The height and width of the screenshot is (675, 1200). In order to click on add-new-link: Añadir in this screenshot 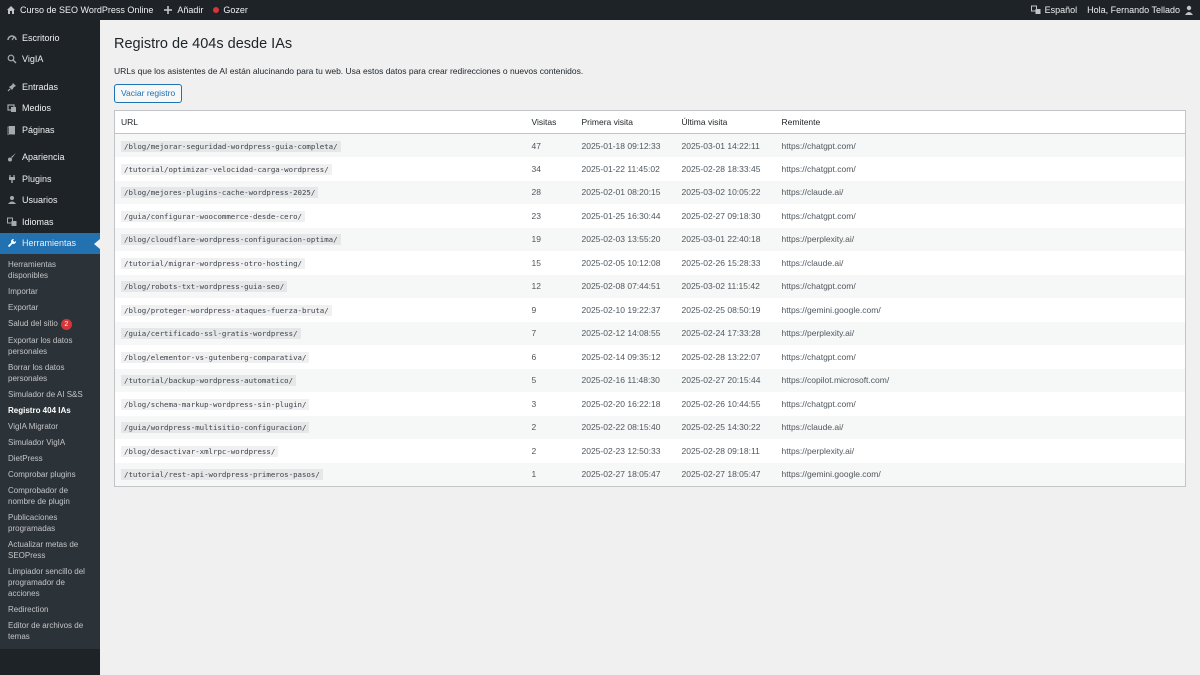, I will do `click(183, 10)`.